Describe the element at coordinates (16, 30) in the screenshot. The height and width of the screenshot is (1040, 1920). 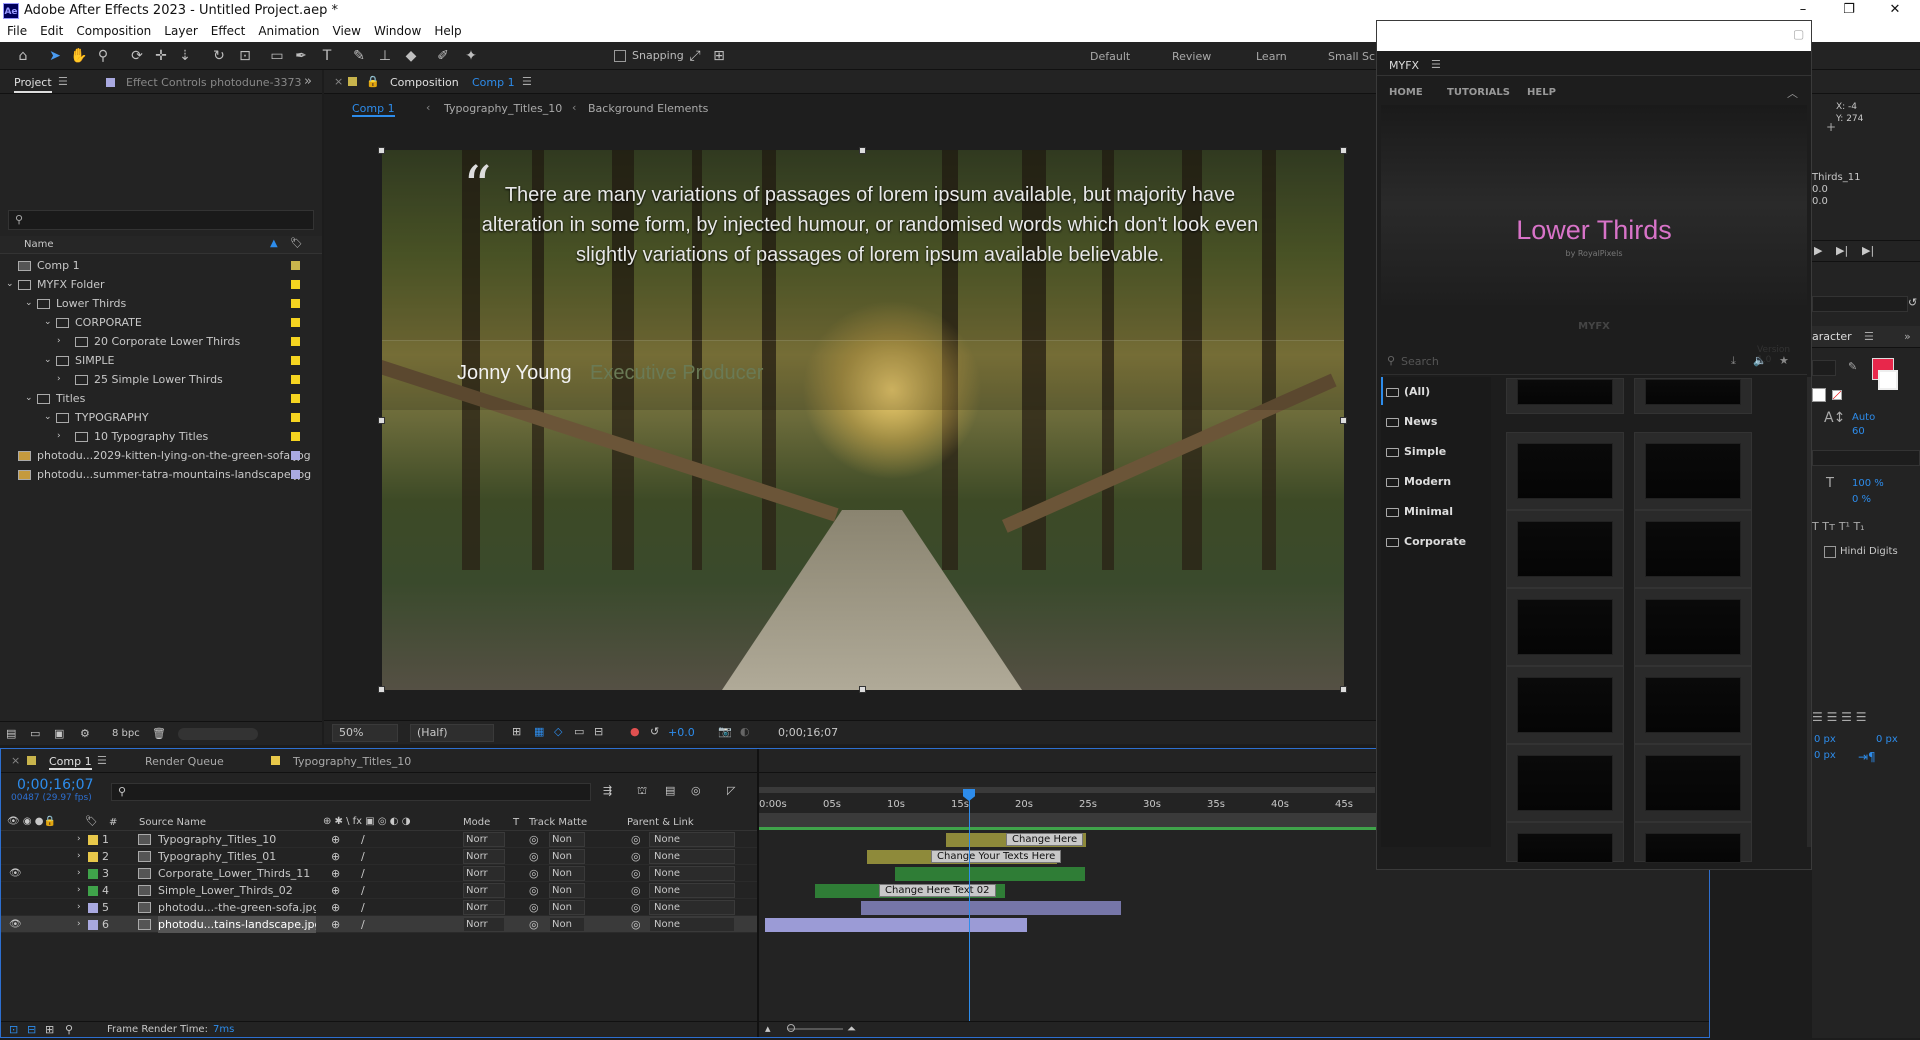
I see `menu-file: File` at that location.